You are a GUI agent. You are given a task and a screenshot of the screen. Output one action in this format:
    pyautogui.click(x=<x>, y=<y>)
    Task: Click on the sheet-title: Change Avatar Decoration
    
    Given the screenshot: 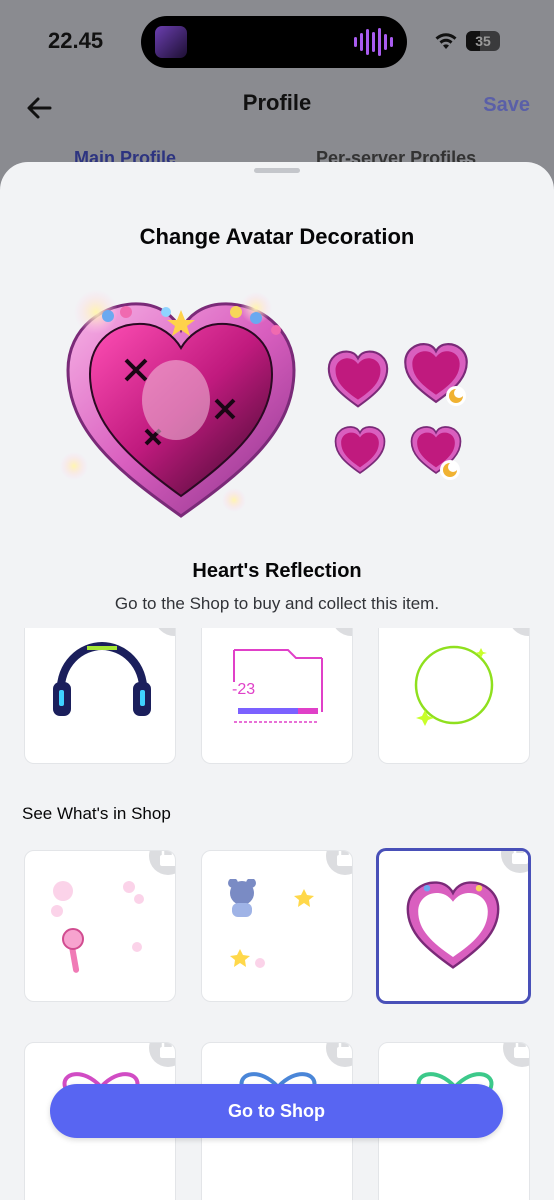 What is the action you would take?
    pyautogui.click(x=277, y=236)
    